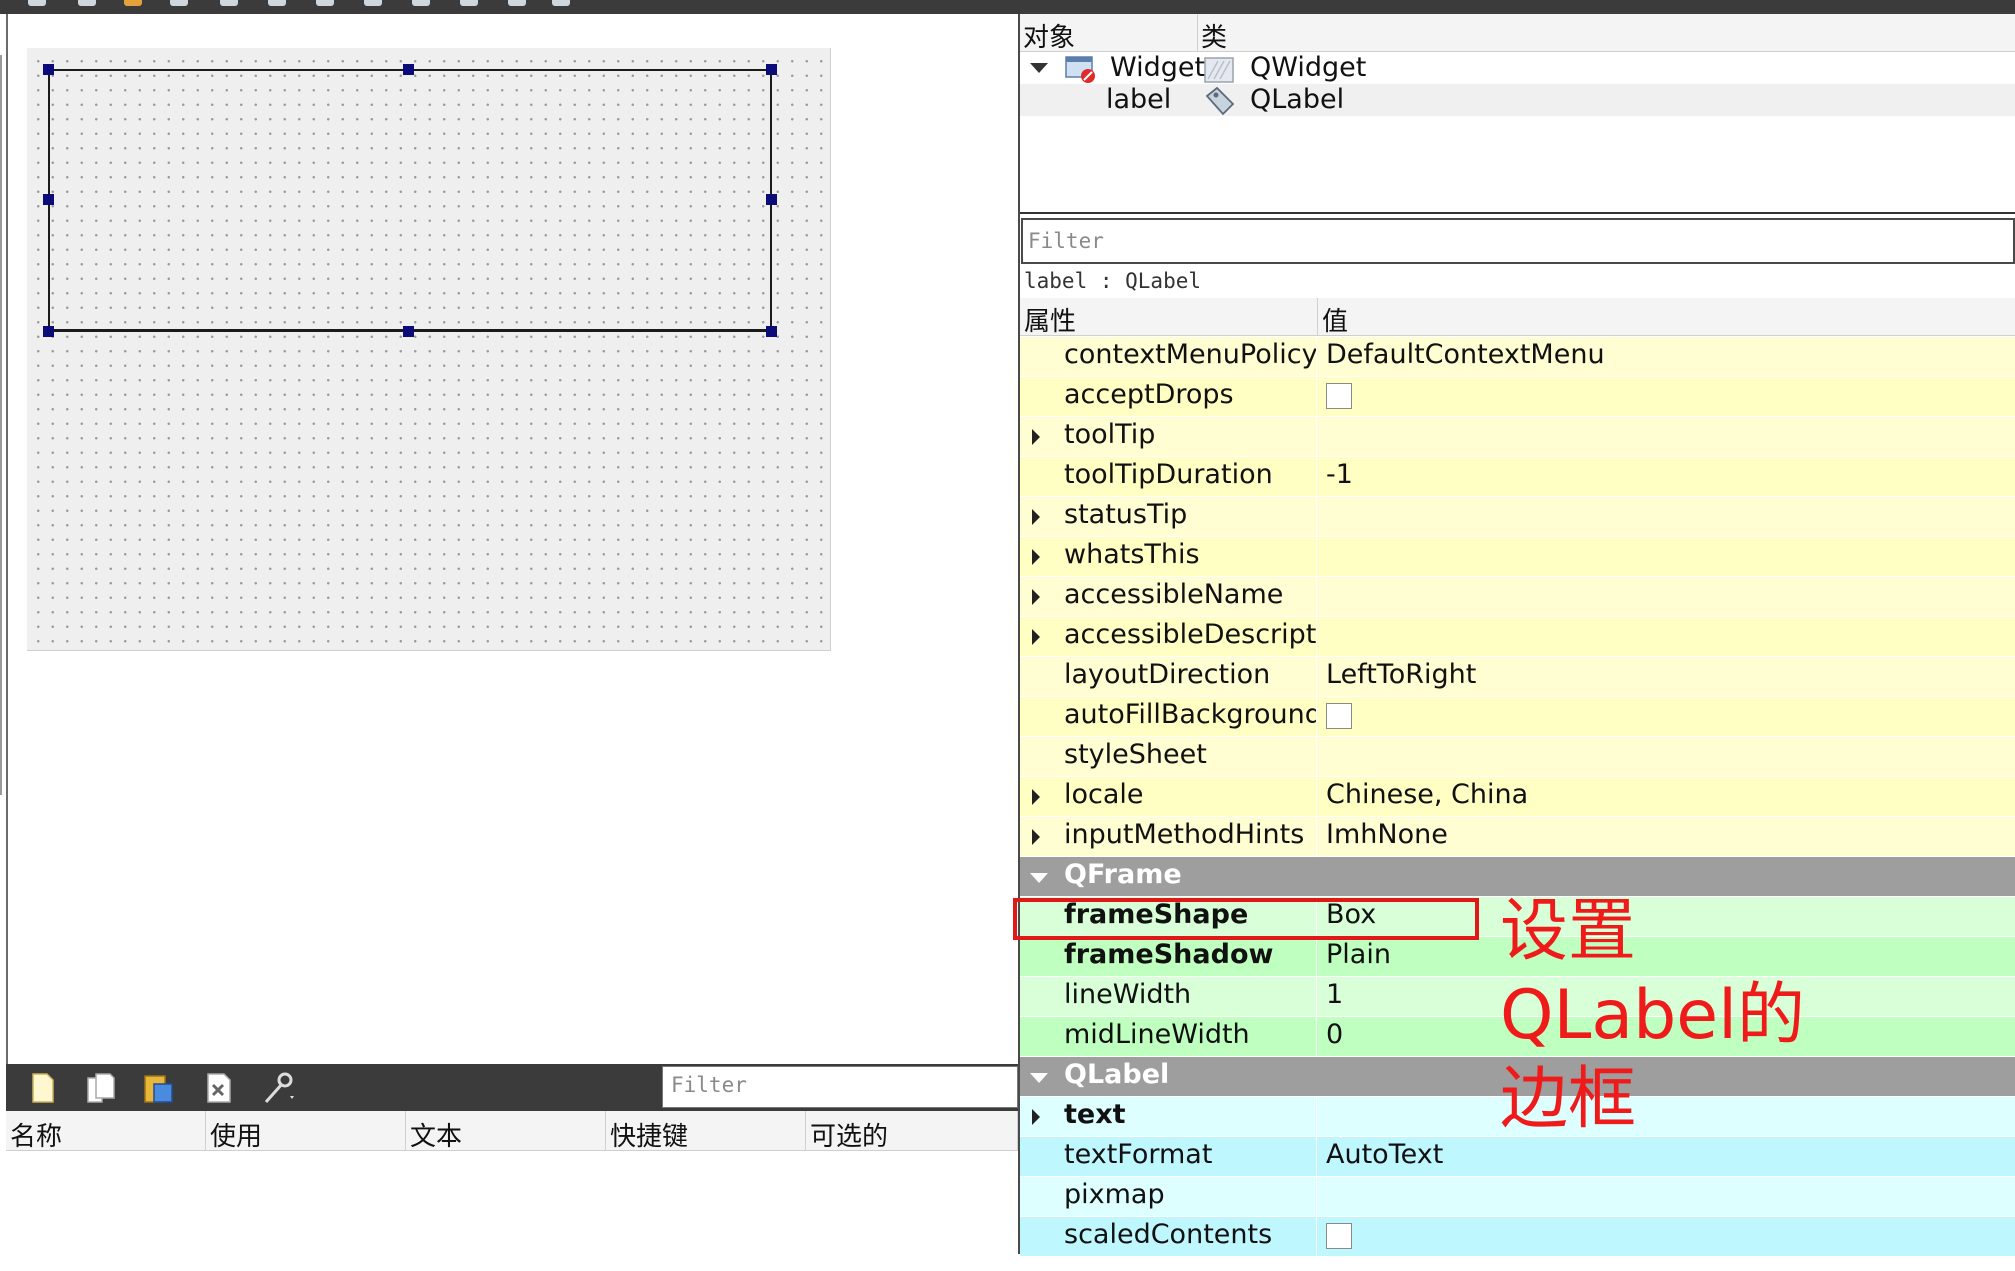  What do you see at coordinates (306, 1131) in the screenshot?
I see `column-header-used: 使用` at bounding box center [306, 1131].